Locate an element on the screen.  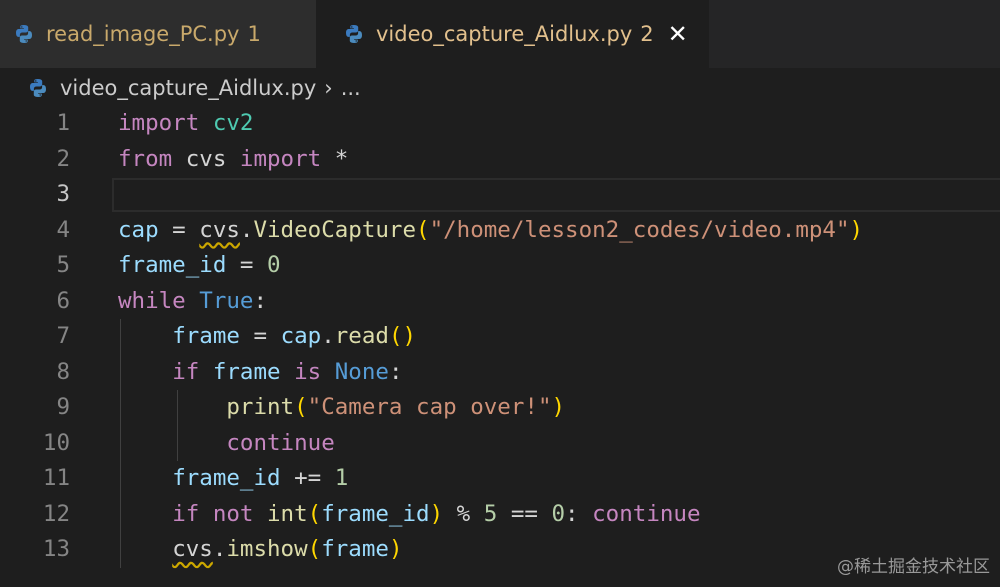
code-text: cvs.imshow(frame) is located at coordinates (287, 549).